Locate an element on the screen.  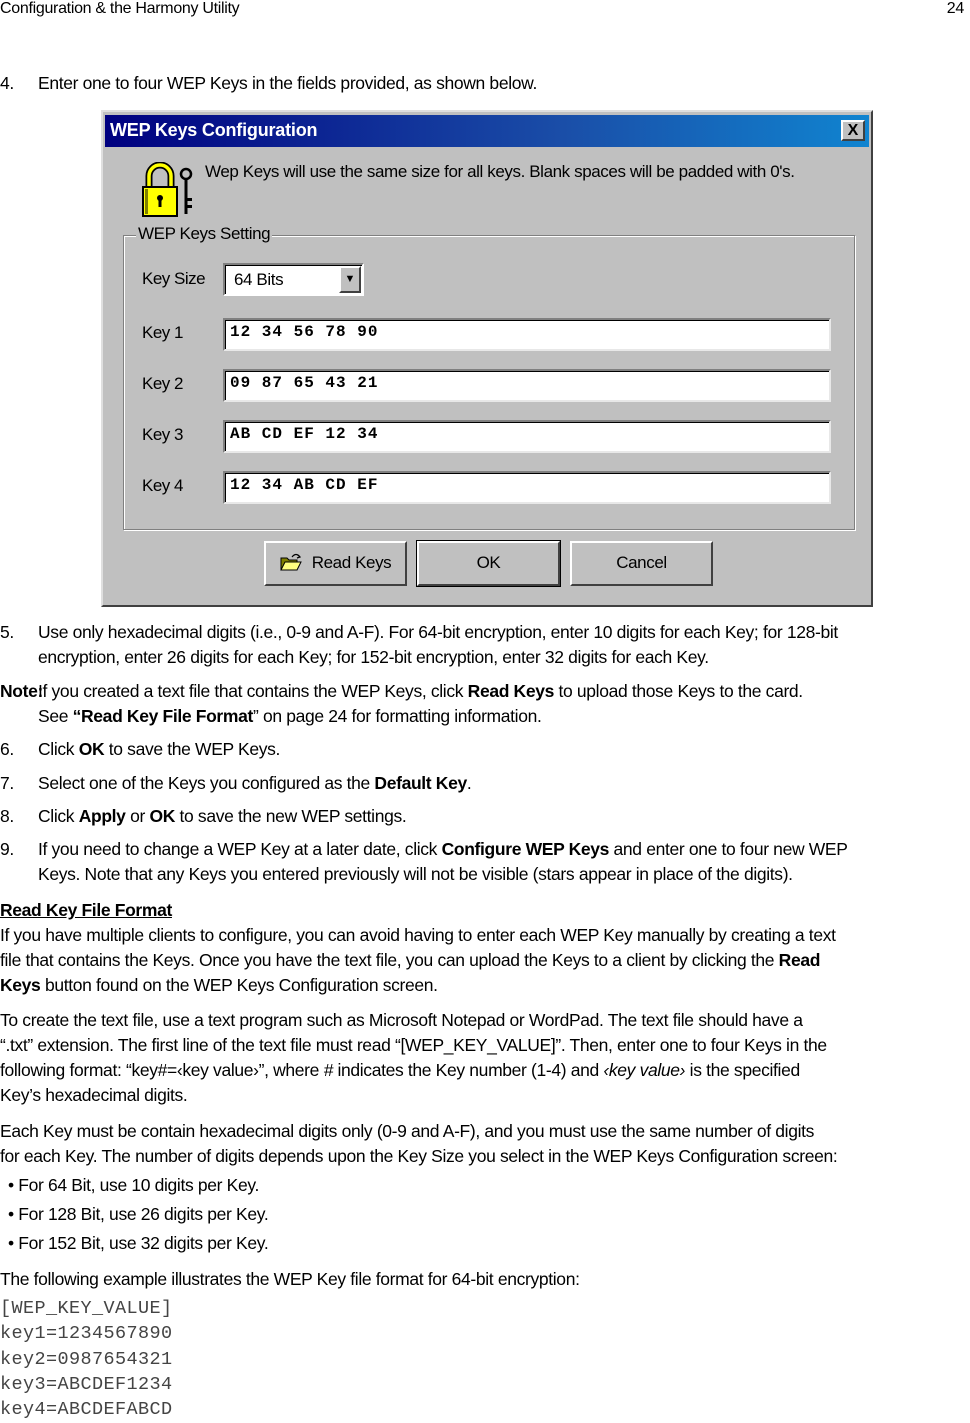
key-size-value: 64 Bits is located at coordinates (259, 279).